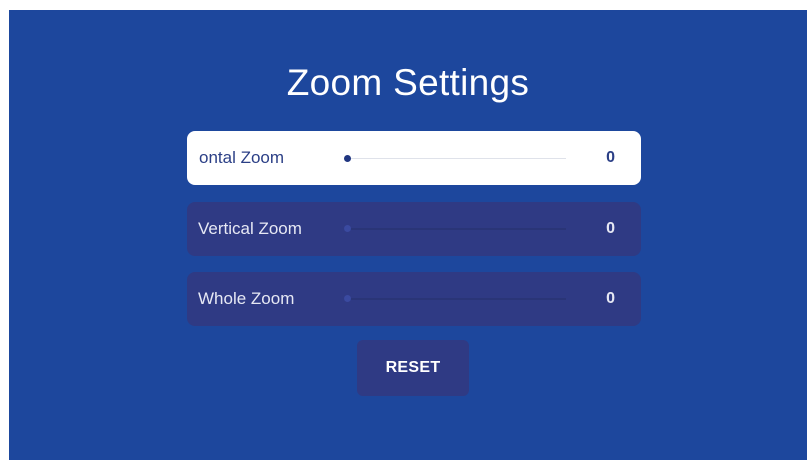 The image size is (811, 461). I want to click on whole-zoom-label: Whole Zoom, so click(246, 298).